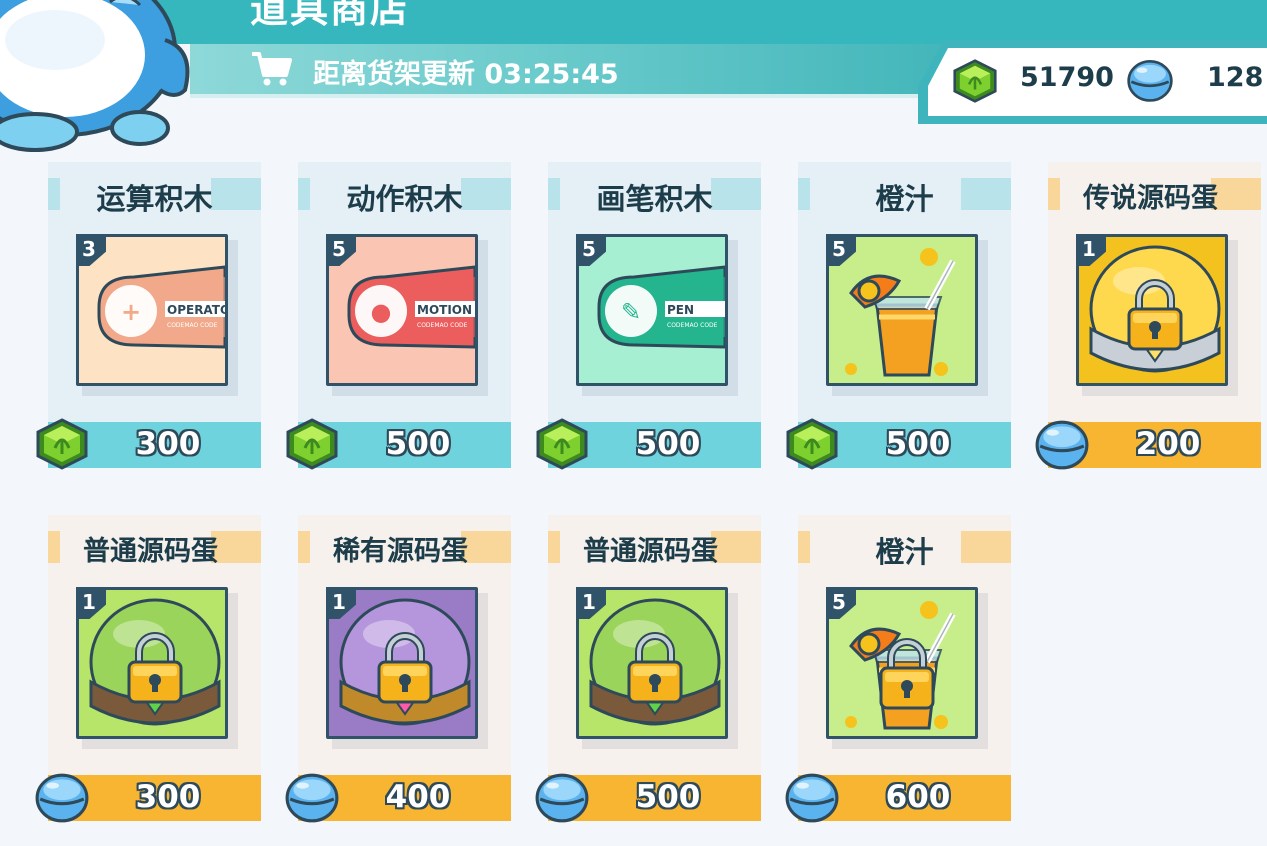  Describe the element at coordinates (418, 797) in the screenshot. I see `item-price: 400` at that location.